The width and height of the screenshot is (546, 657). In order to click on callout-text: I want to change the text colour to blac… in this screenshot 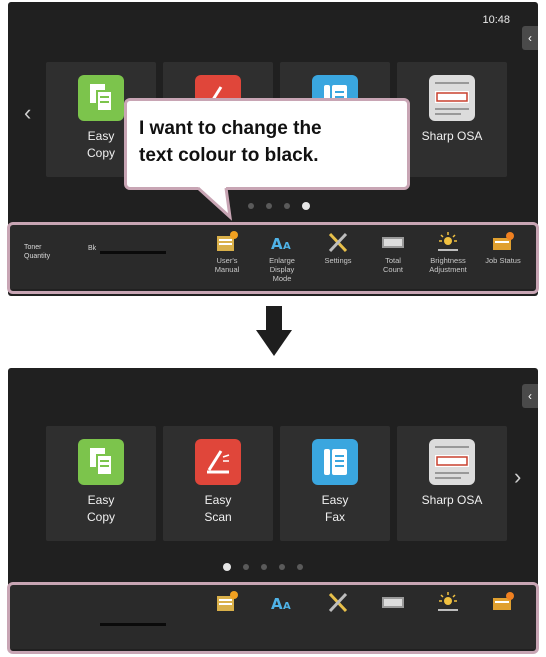, I will do `click(230, 142)`.